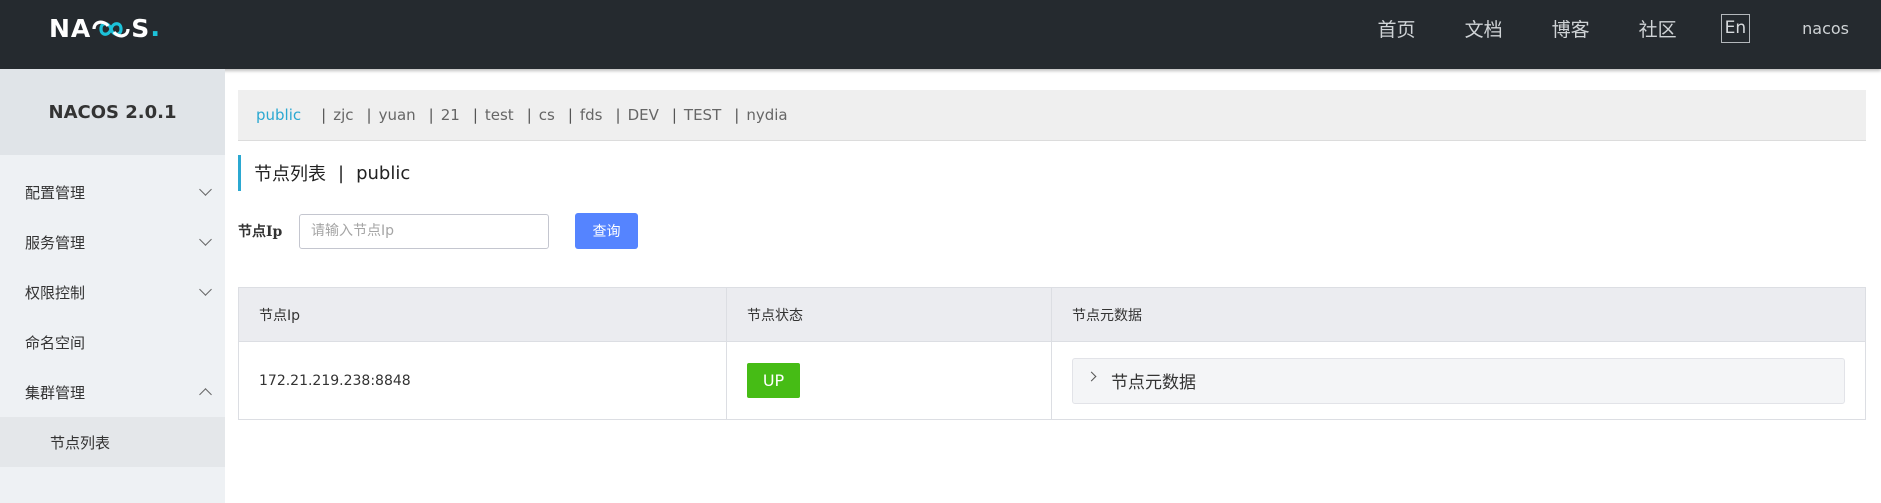  I want to click on namespace-tab: zjc, so click(343, 115).